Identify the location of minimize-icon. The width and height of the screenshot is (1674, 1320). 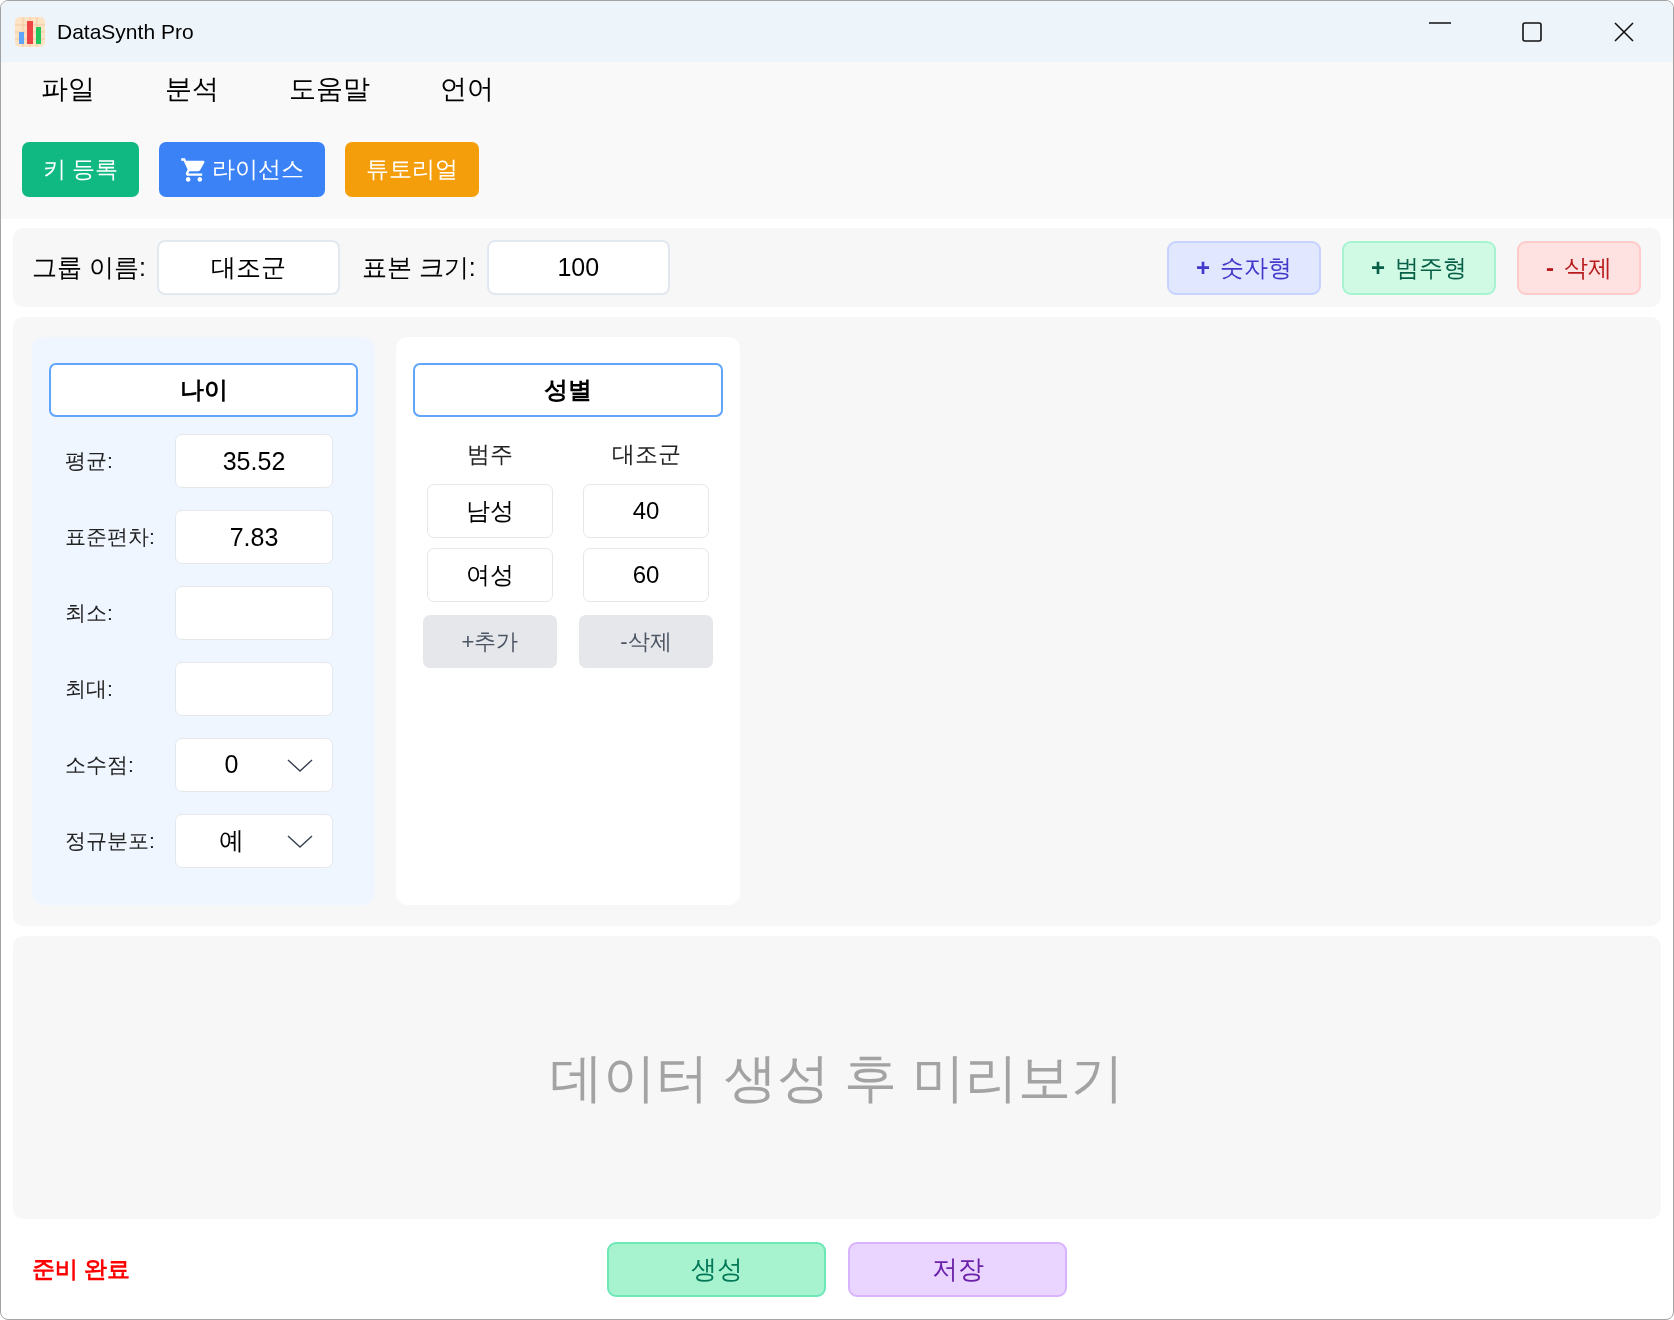
(1440, 22).